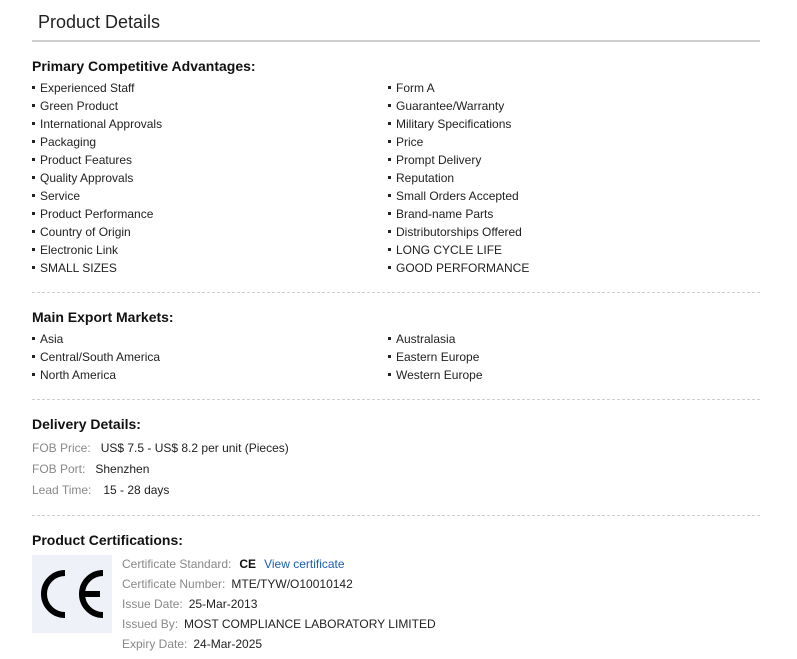 This screenshot has height=659, width=797. What do you see at coordinates (144, 66) in the screenshot?
I see `advantages-heading: Primary Competitive Advantages:` at bounding box center [144, 66].